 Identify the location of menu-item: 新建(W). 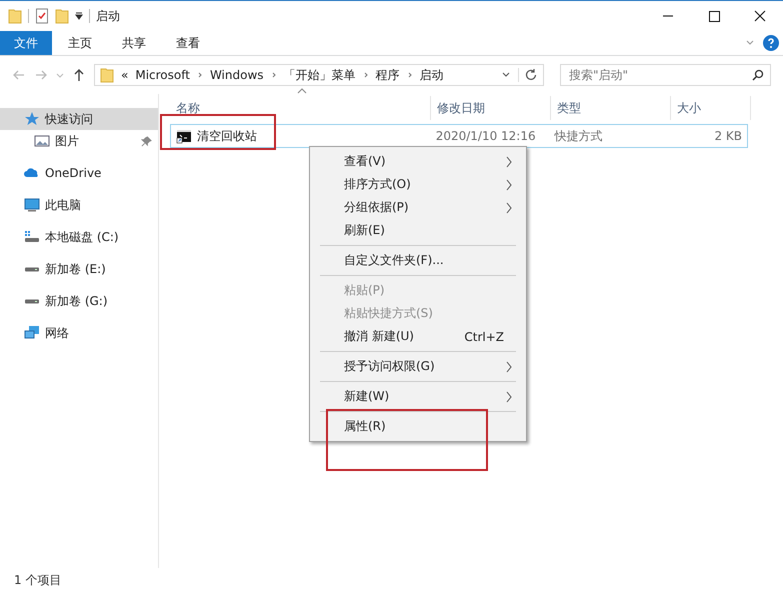
(418, 396).